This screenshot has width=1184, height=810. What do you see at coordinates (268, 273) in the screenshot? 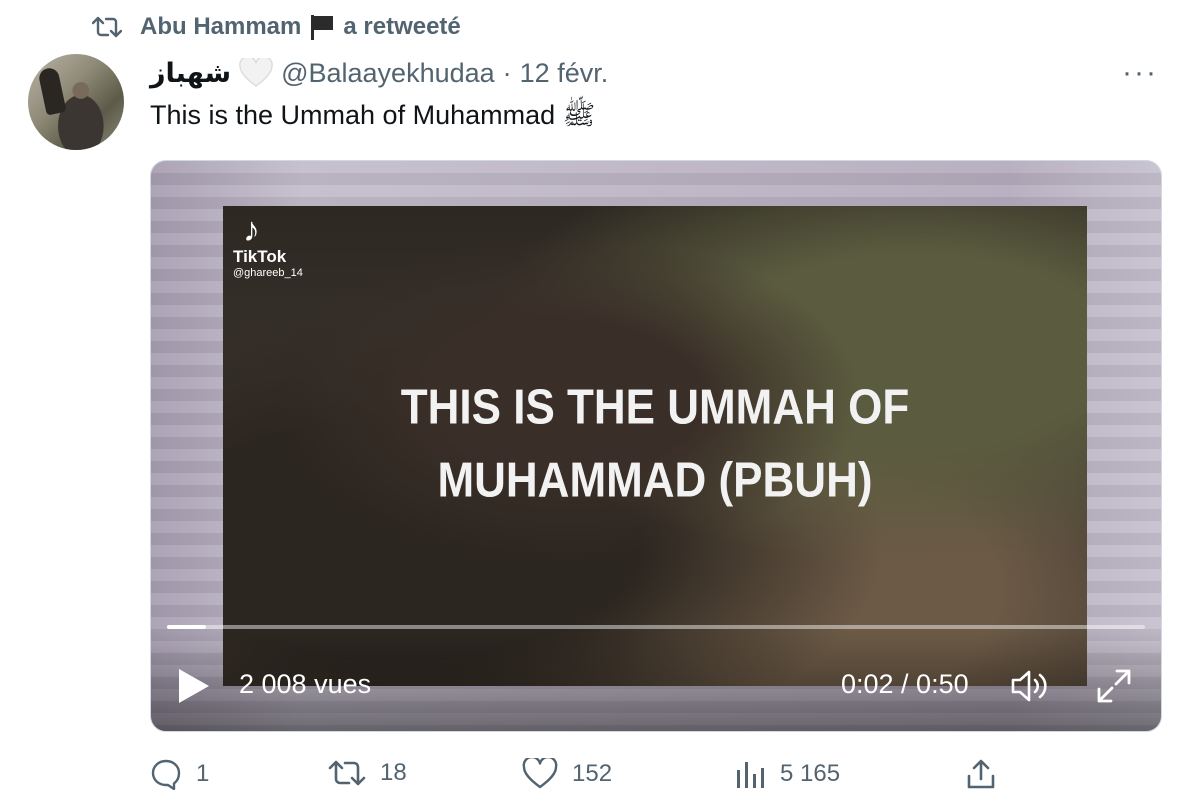
I see `tiktok-user: @ghareeb_14` at bounding box center [268, 273].